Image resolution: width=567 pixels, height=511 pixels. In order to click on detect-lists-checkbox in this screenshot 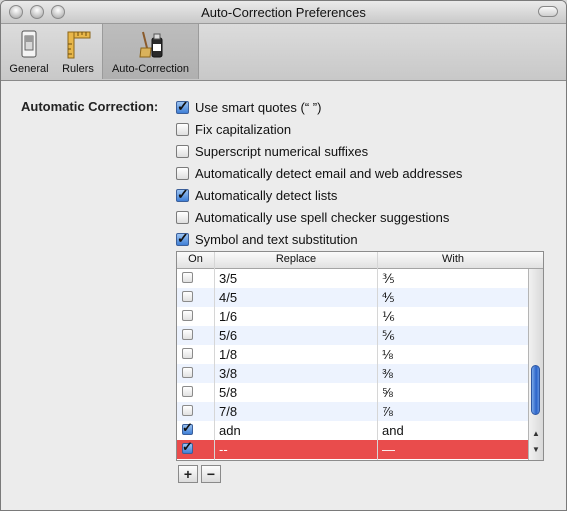, I will do `click(182, 194)`.